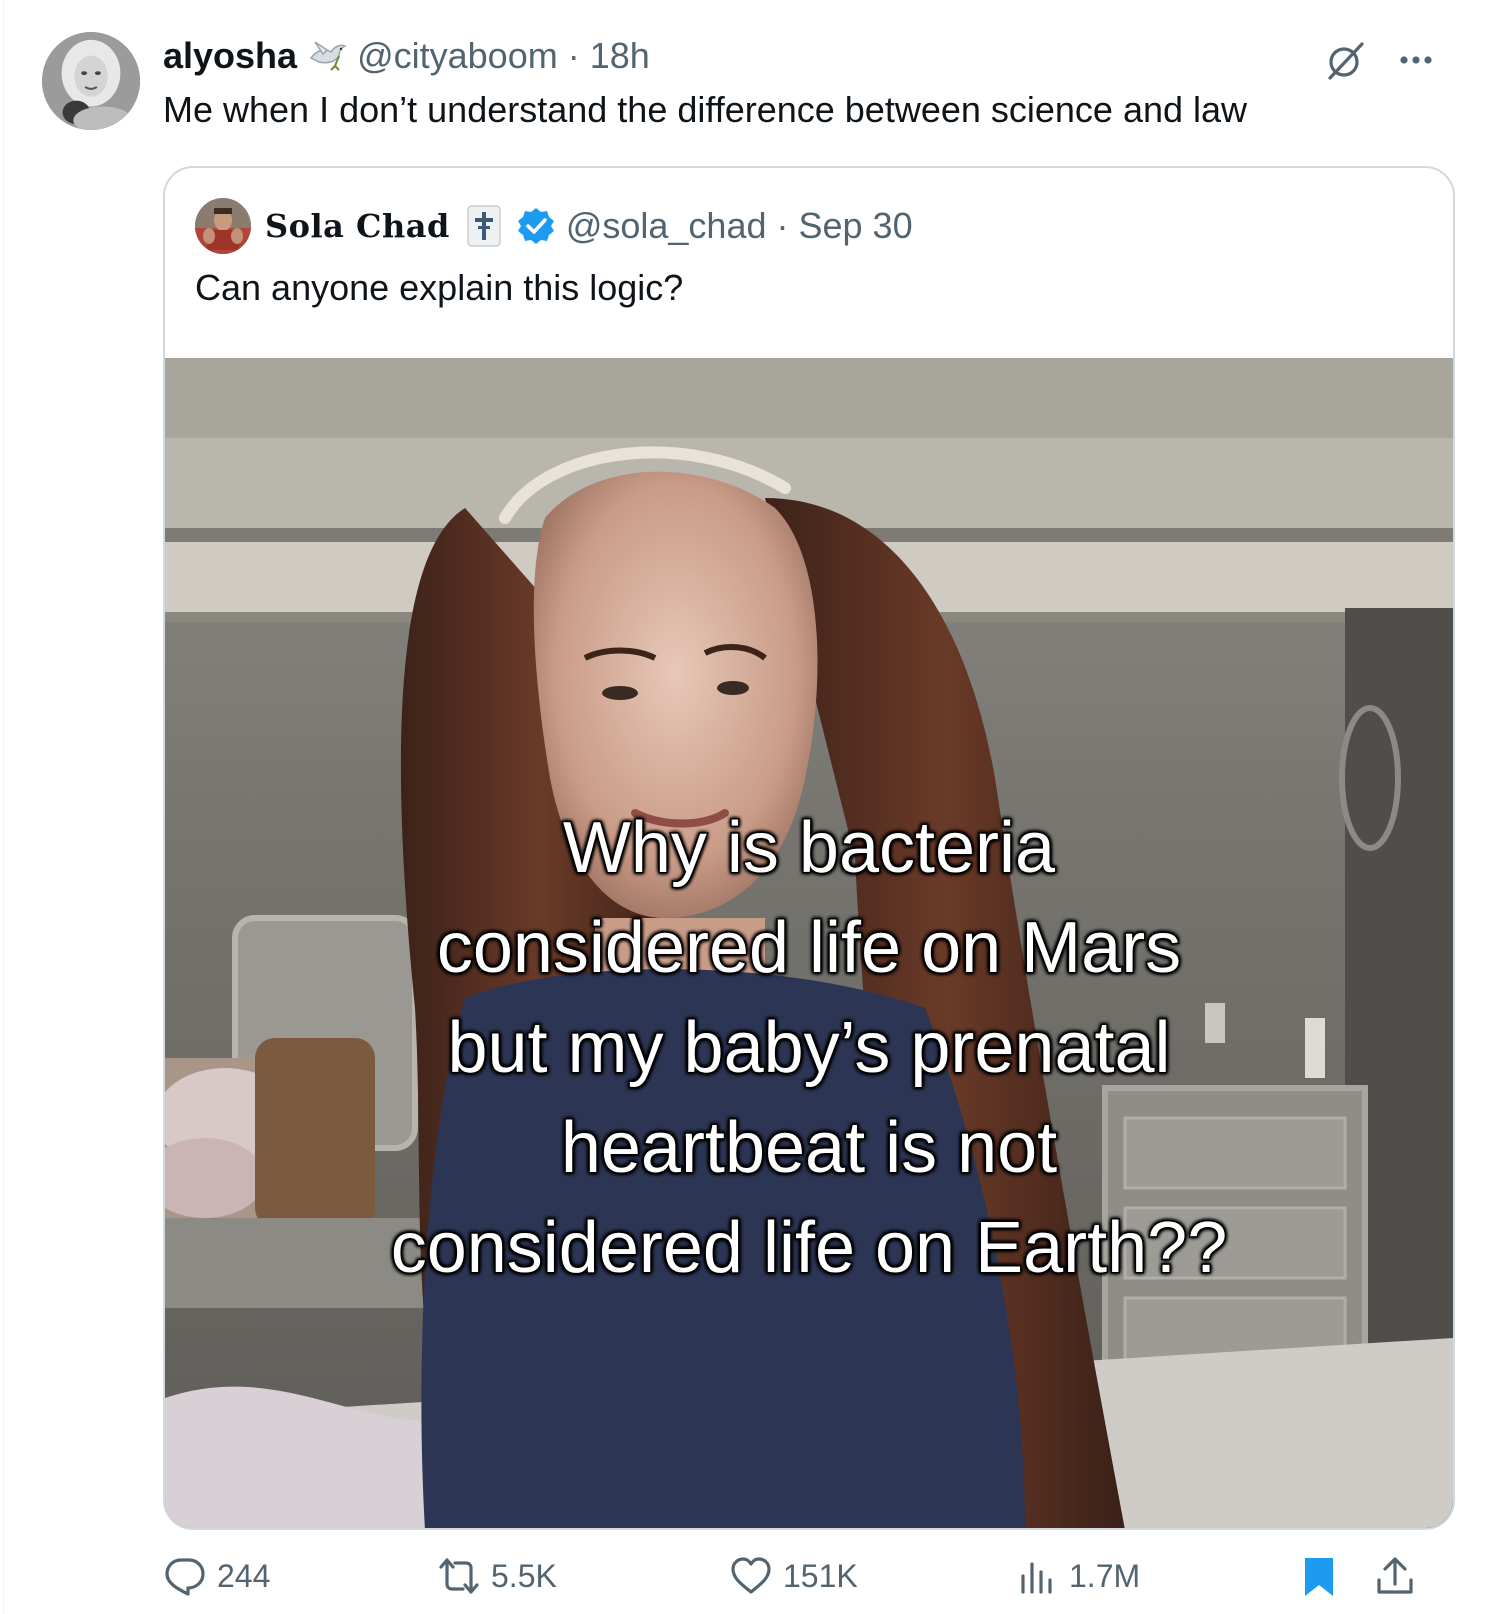 Image resolution: width=1504 pixels, height=1614 pixels. Describe the element at coordinates (536, 226) in the screenshot. I see `verified-badge-icon` at that location.